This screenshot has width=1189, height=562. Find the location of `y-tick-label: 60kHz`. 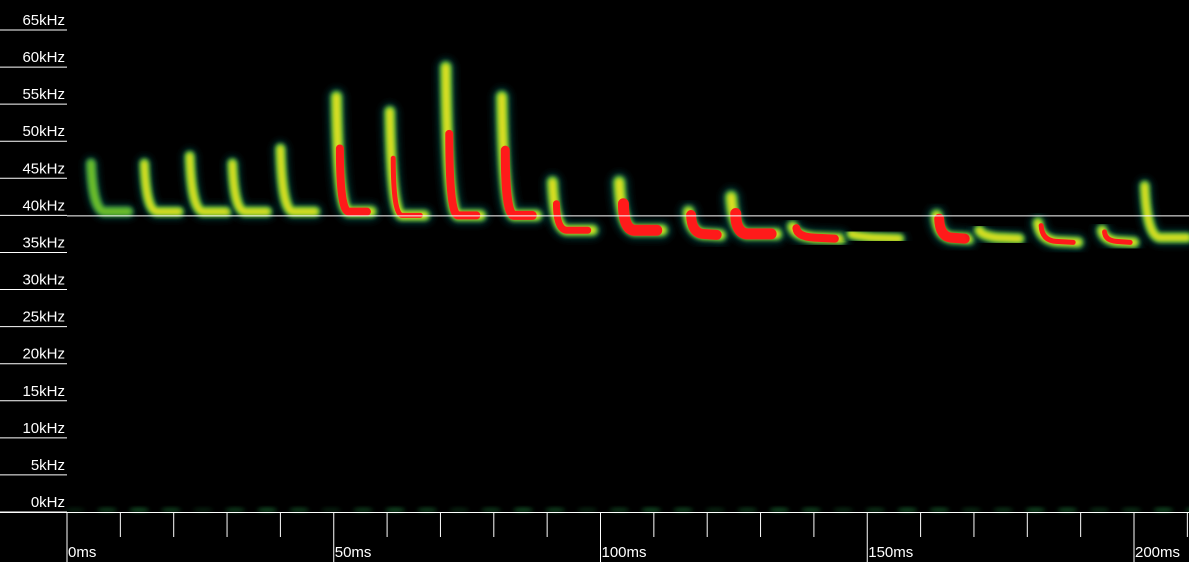

y-tick-label: 60kHz is located at coordinates (43, 57).